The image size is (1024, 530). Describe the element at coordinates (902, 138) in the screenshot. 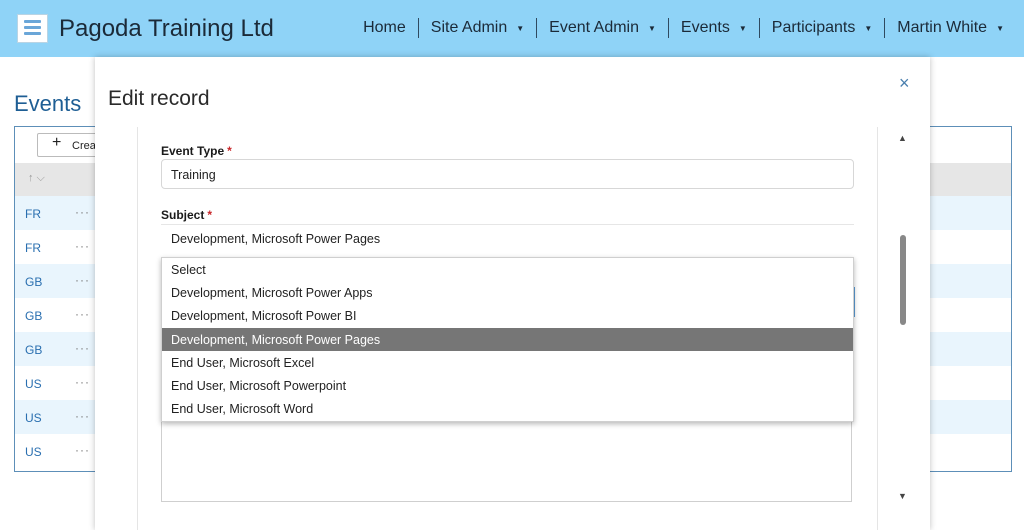

I see `scroll-up-icon: ▲` at that location.